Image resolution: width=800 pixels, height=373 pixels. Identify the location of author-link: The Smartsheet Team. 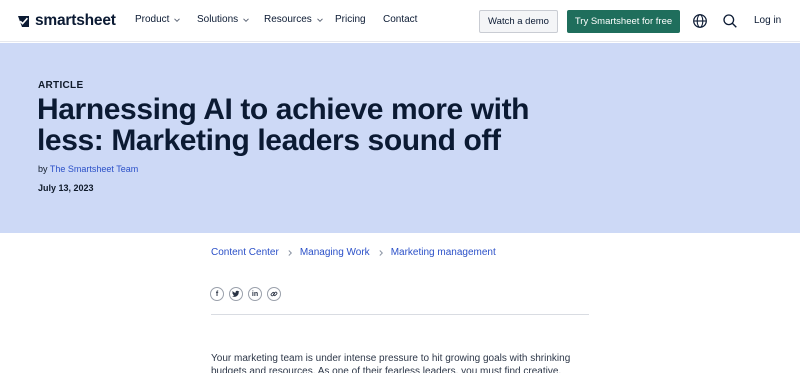
(94, 169).